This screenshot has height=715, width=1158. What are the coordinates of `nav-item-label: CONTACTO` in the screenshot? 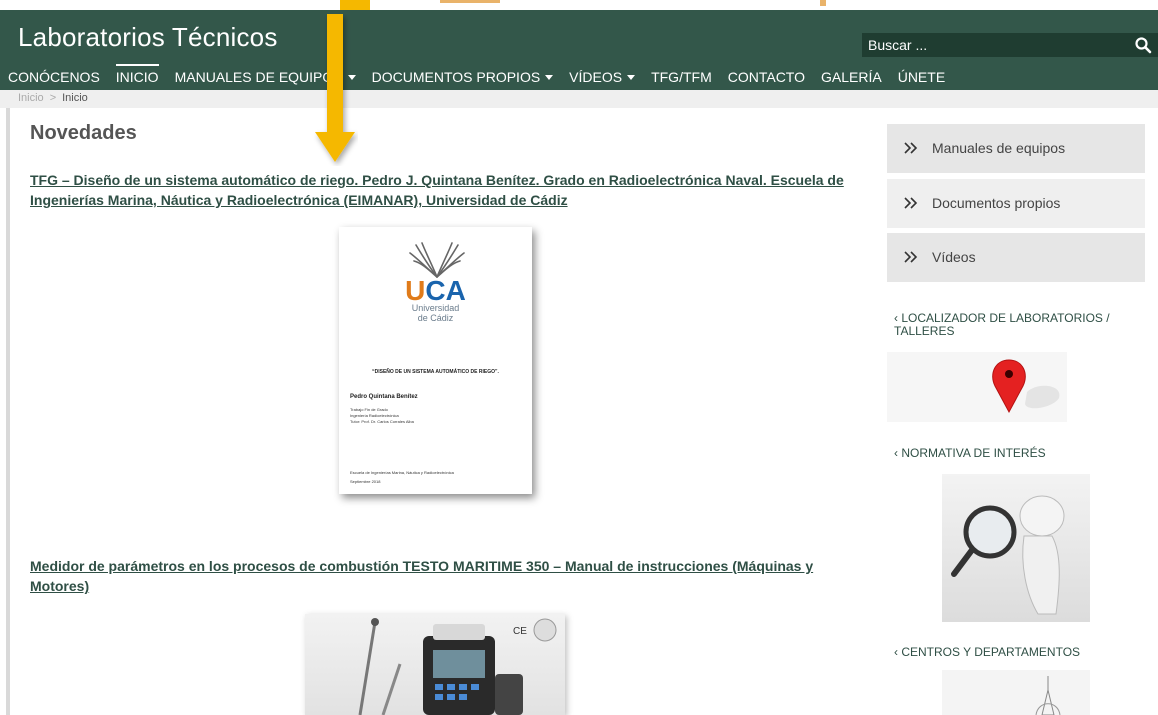 It's located at (766, 77).